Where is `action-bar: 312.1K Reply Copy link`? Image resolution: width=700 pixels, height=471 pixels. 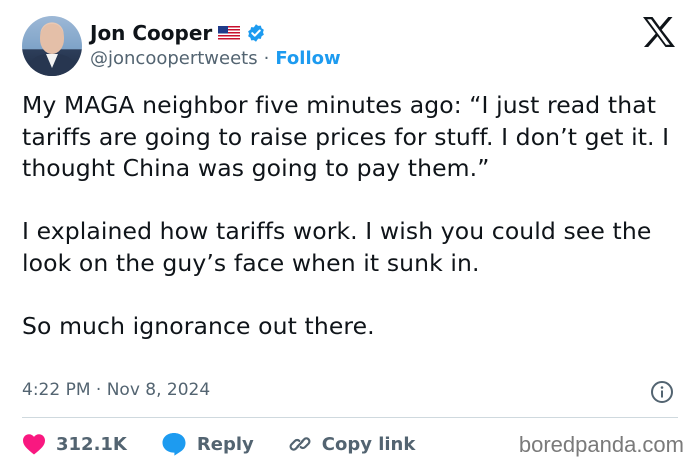
action-bar: 312.1K Reply Copy link is located at coordinates (235, 444).